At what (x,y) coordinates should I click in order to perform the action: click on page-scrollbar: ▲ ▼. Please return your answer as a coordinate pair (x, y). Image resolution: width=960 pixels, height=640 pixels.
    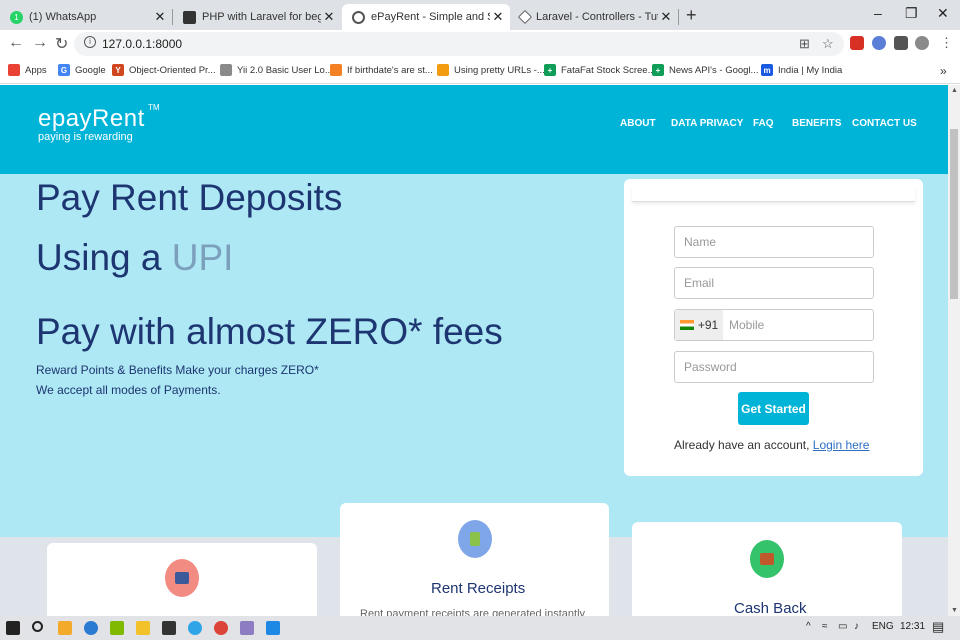
    Looking at the image, I should click on (954, 350).